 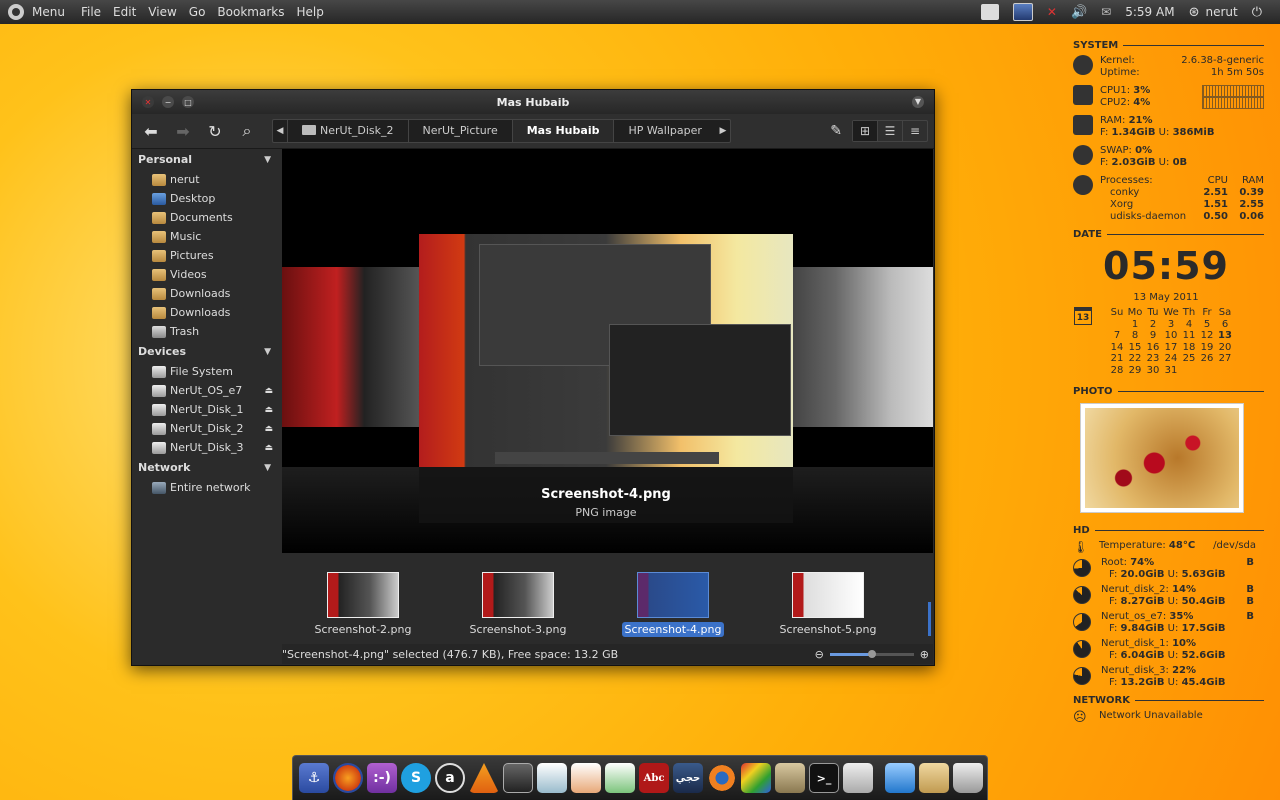 I want to click on thumbnail-scrollbar, so click(x=929, y=619).